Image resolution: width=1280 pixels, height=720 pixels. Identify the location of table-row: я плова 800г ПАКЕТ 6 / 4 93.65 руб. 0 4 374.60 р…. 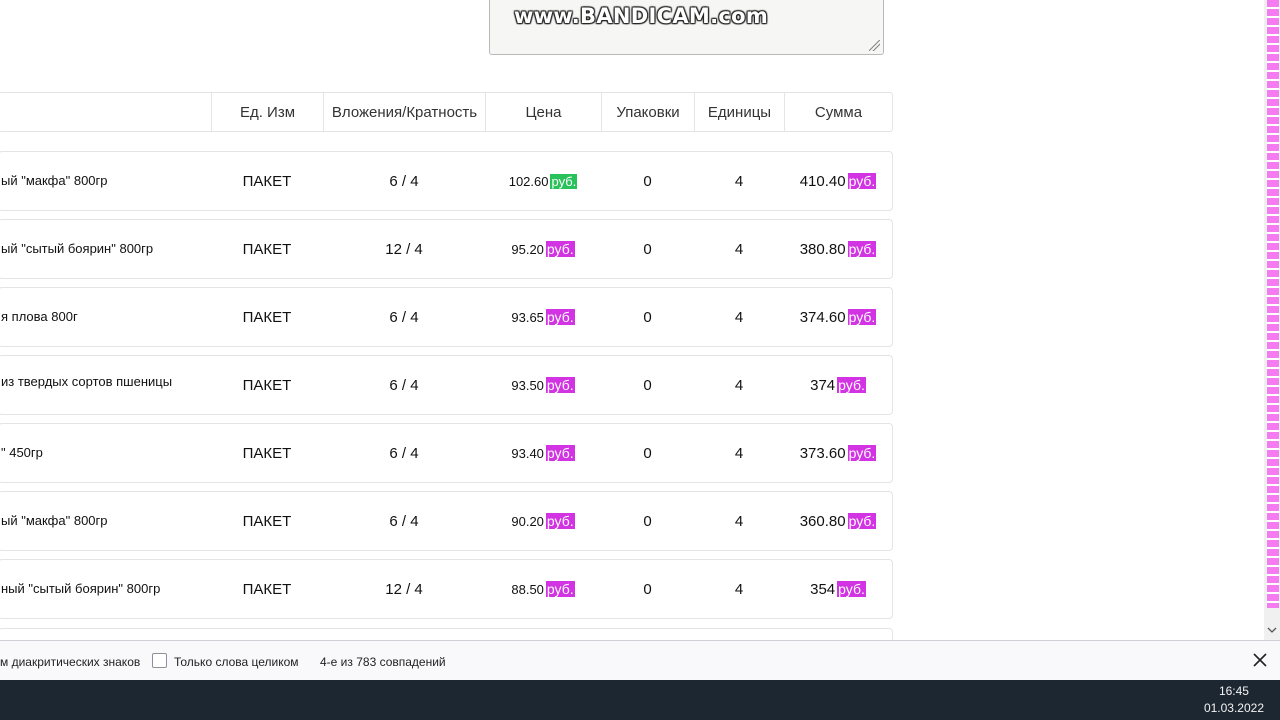
(446, 317).